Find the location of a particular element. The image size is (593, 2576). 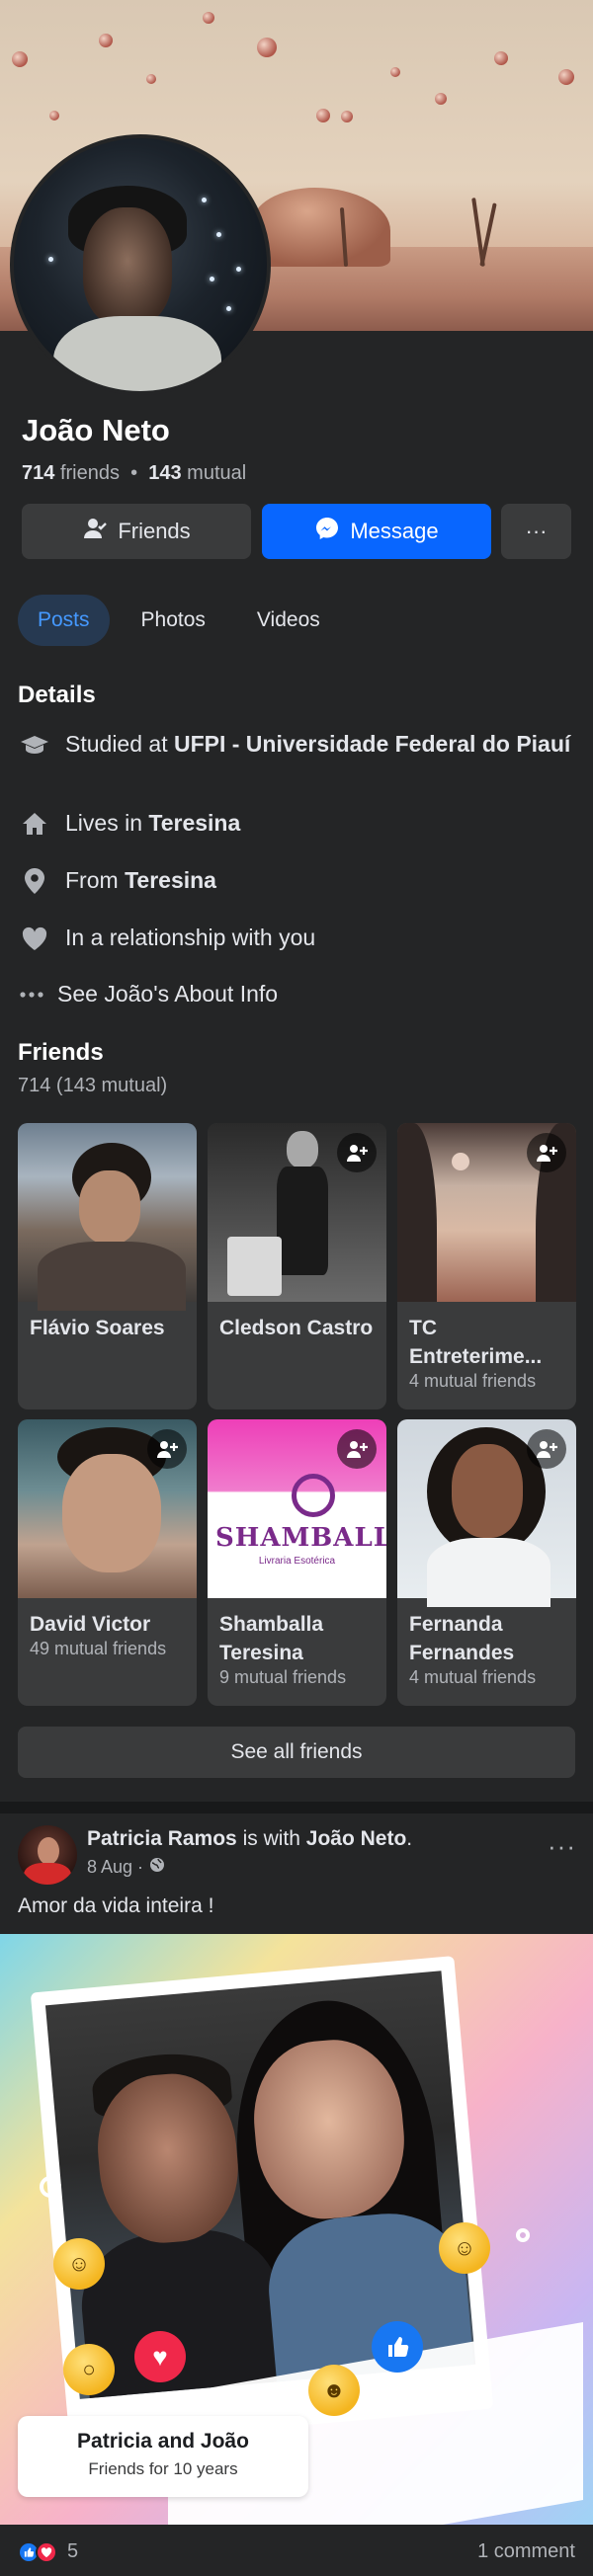

detail-relationship: In a relationship with you is located at coordinates (294, 938).